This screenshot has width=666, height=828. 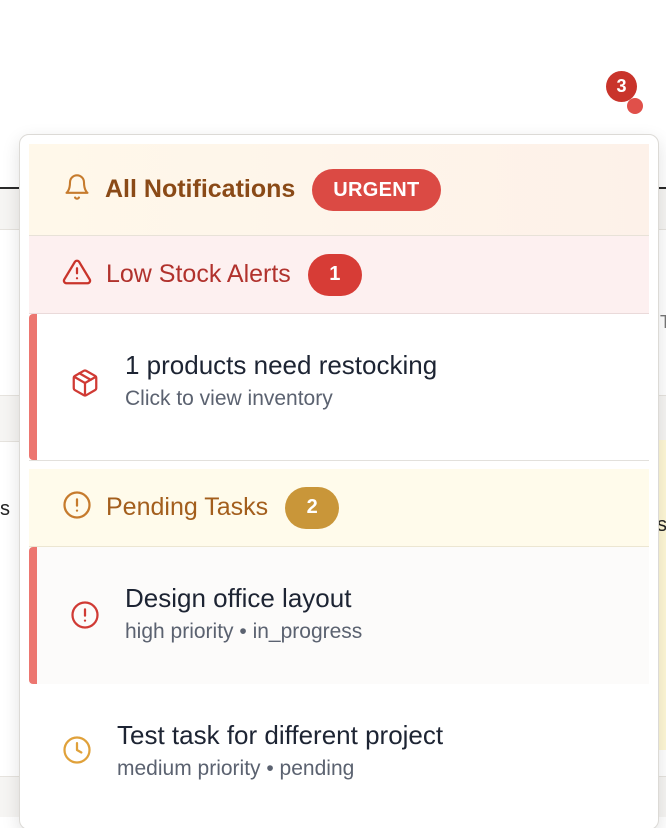 I want to click on background-text-fragment: T, so click(x=663, y=322).